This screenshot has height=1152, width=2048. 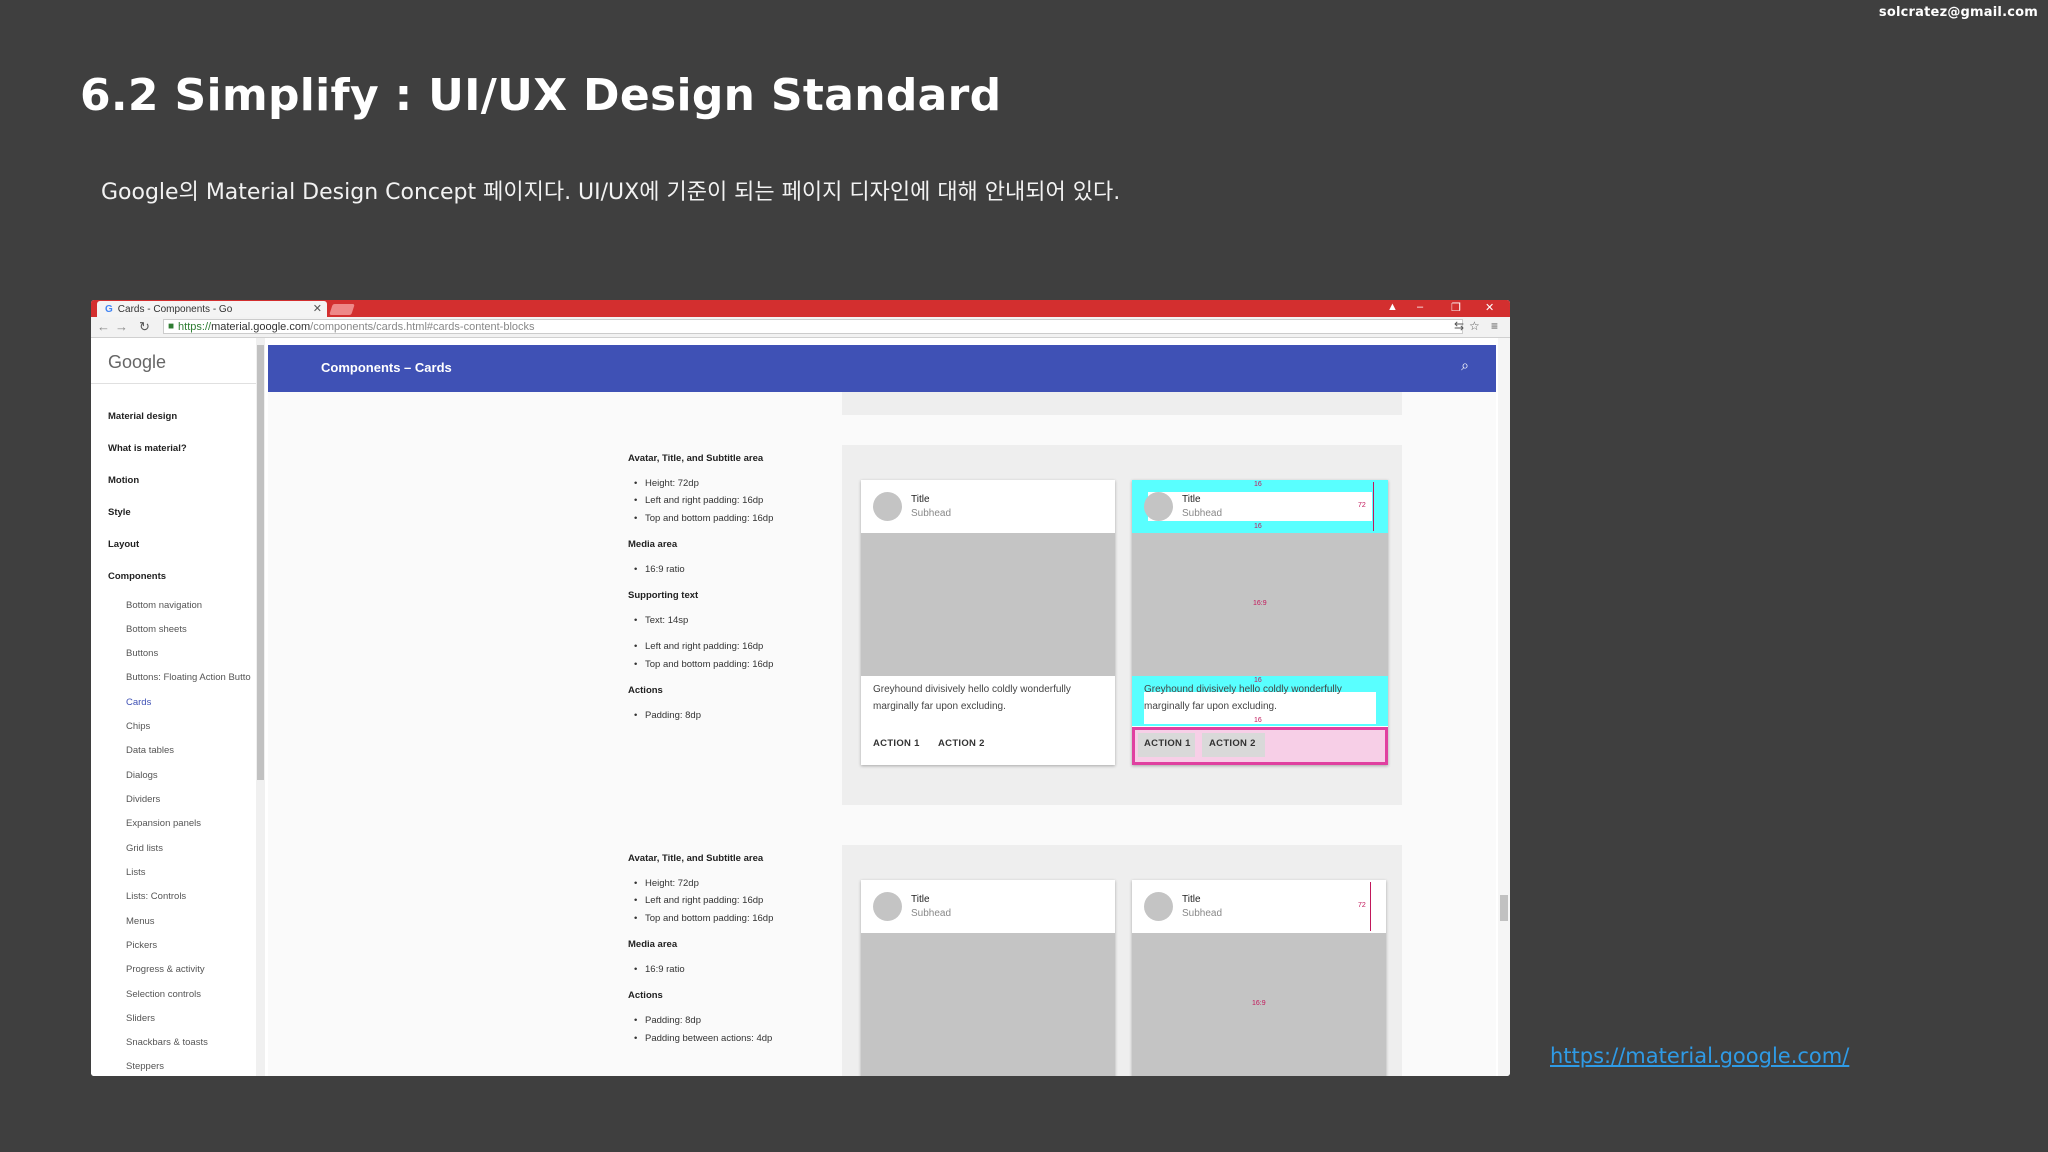 I want to click on spec-item: Padding between actions: 4dp, so click(x=703, y=1038).